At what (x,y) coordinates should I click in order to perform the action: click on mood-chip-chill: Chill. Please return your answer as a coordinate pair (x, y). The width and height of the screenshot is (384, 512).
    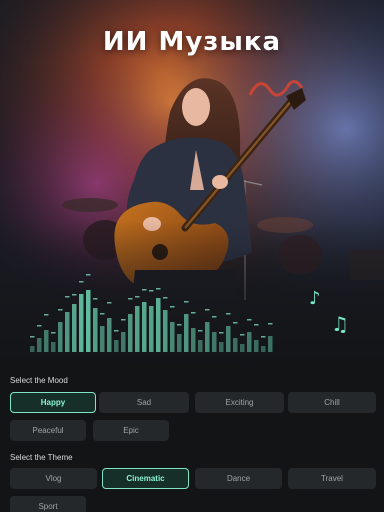
    Looking at the image, I should click on (332, 402).